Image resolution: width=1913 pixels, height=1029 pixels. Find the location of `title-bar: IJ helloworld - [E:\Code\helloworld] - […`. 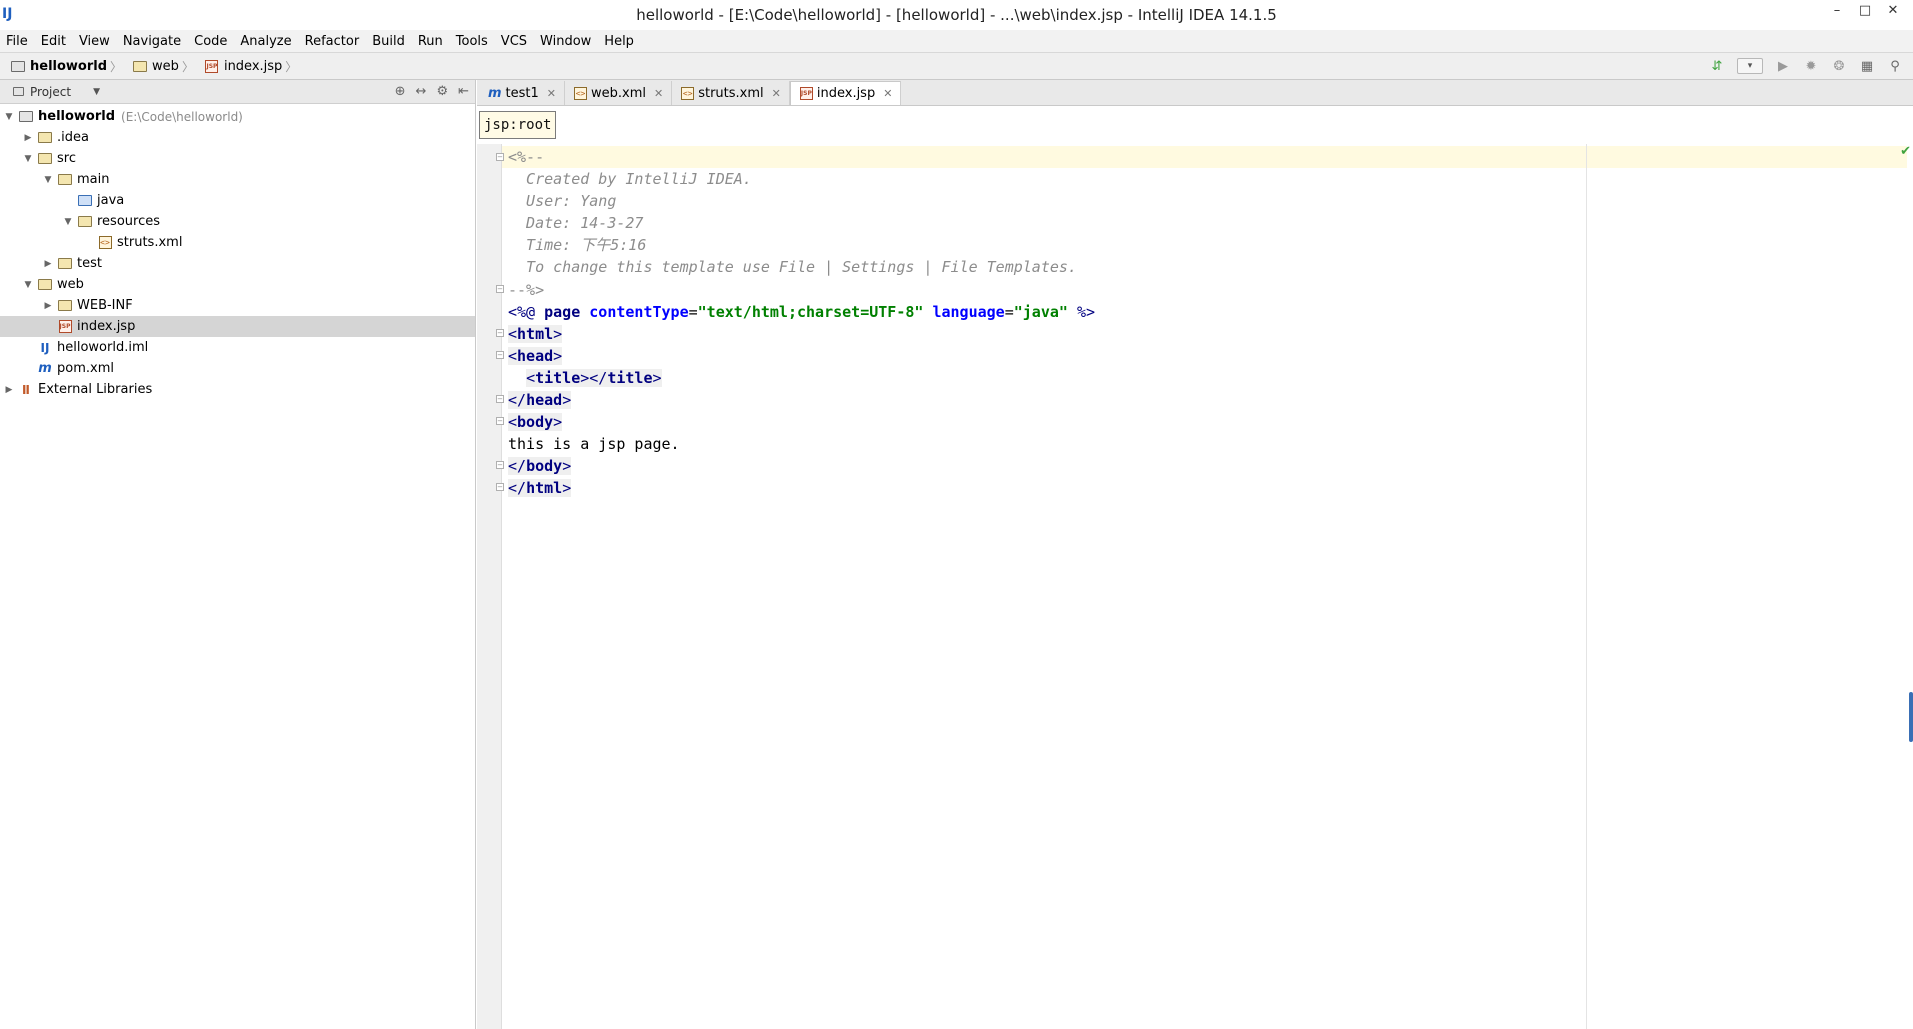

title-bar: IJ helloworld - [E:\Code\helloworld] - [… is located at coordinates (956, 15).